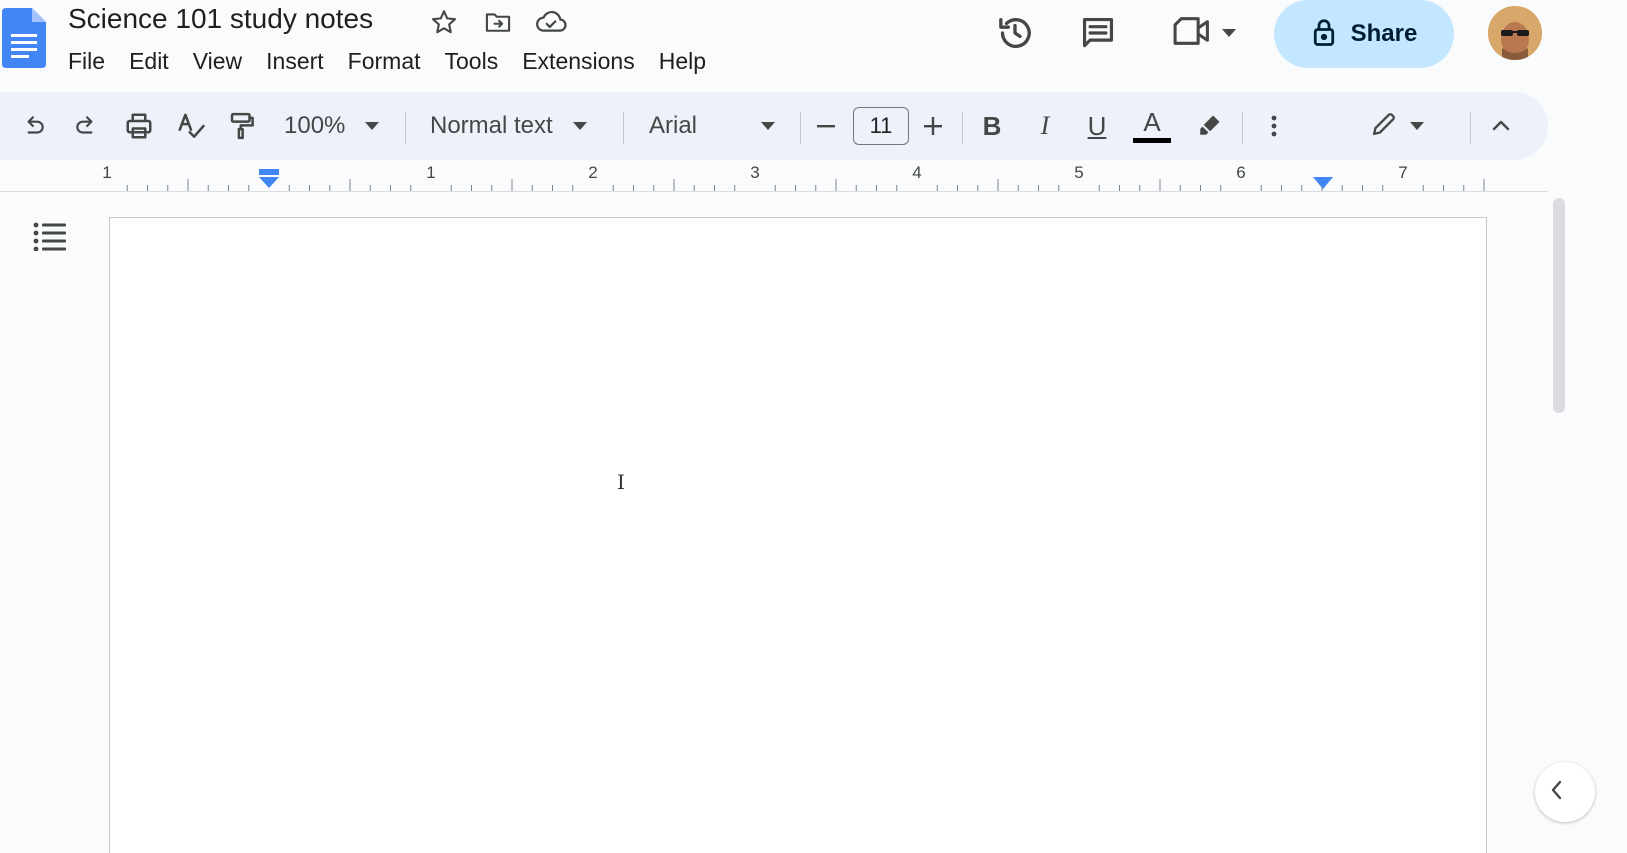 This screenshot has width=1627, height=853. What do you see at coordinates (472, 61) in the screenshot?
I see `menu-tools: Tools` at bounding box center [472, 61].